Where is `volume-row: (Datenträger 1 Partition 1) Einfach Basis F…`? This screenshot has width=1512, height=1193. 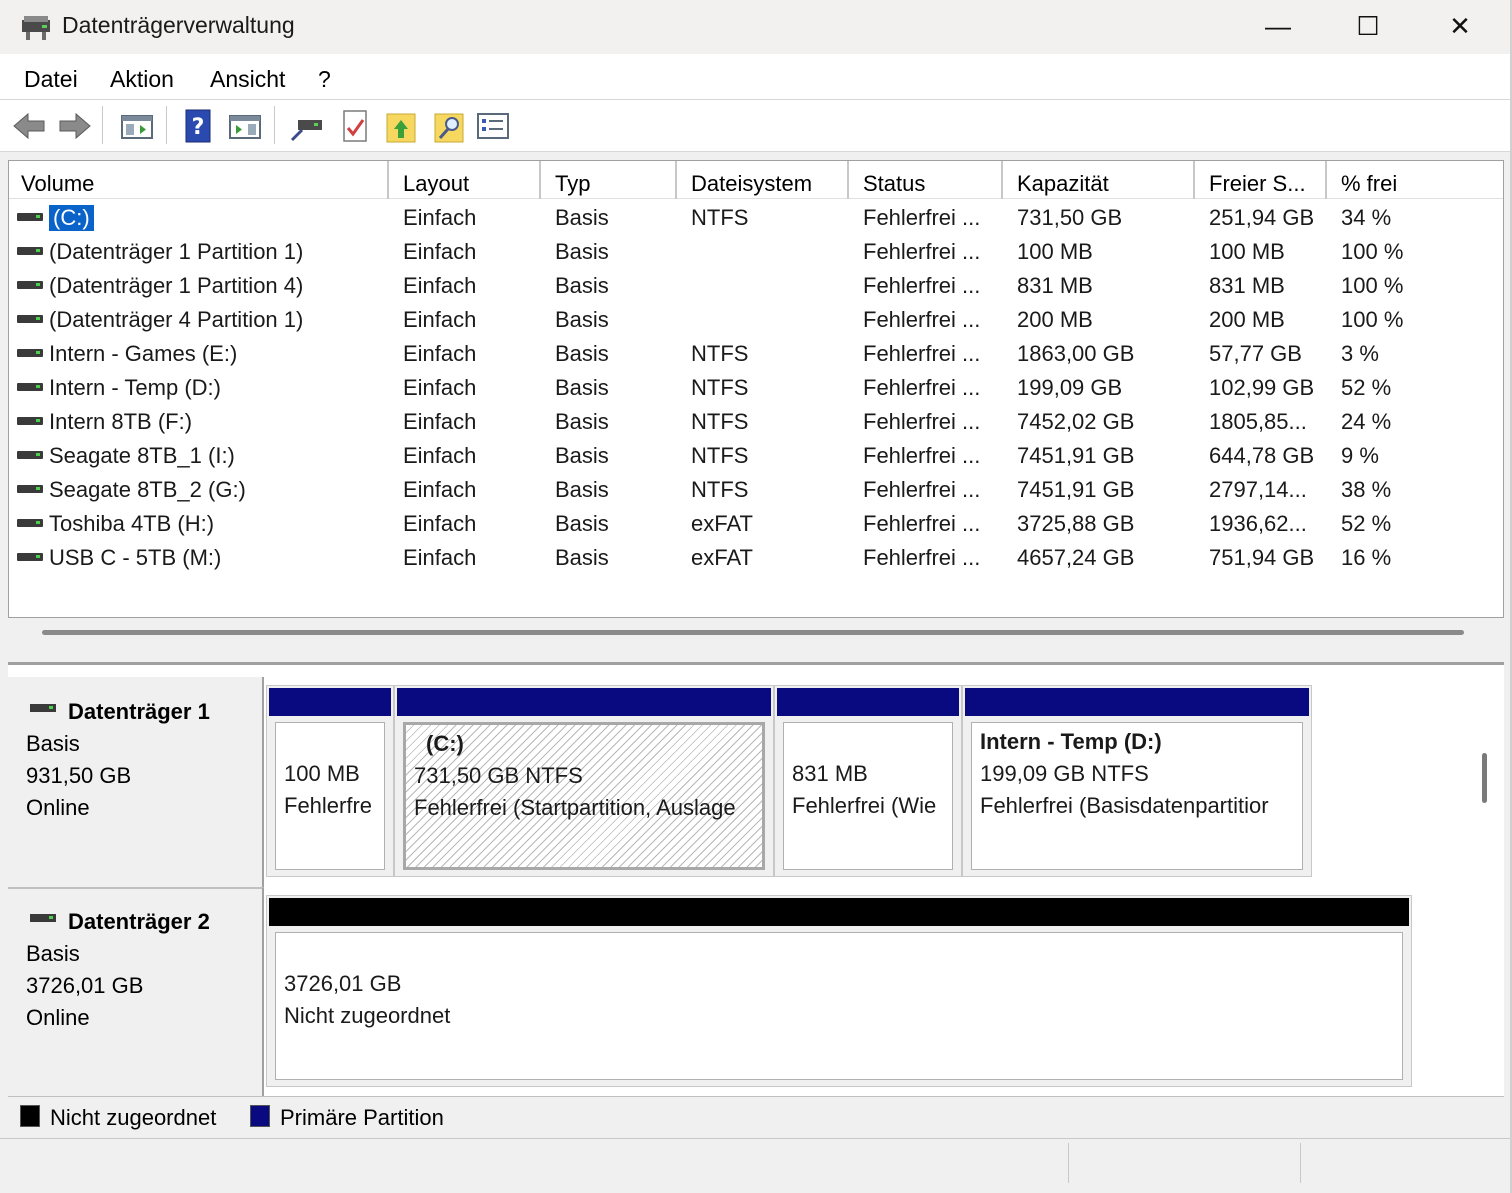
volume-row: (Datenträger 1 Partition 1) Einfach Basis F… is located at coordinates (756, 252).